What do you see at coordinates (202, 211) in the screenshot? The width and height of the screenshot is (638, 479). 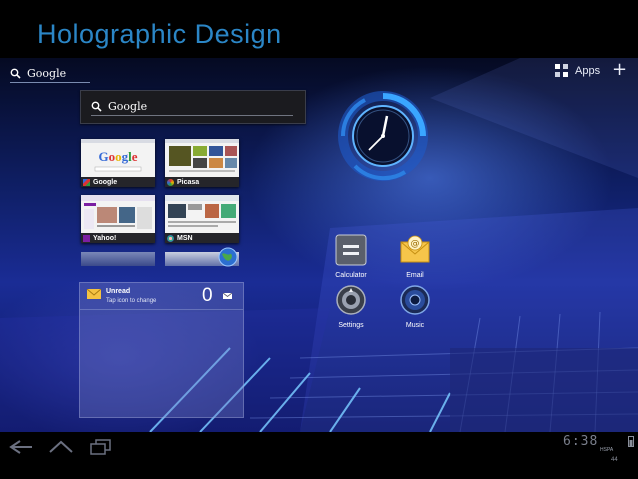 I see `msn-thumbnail` at bounding box center [202, 211].